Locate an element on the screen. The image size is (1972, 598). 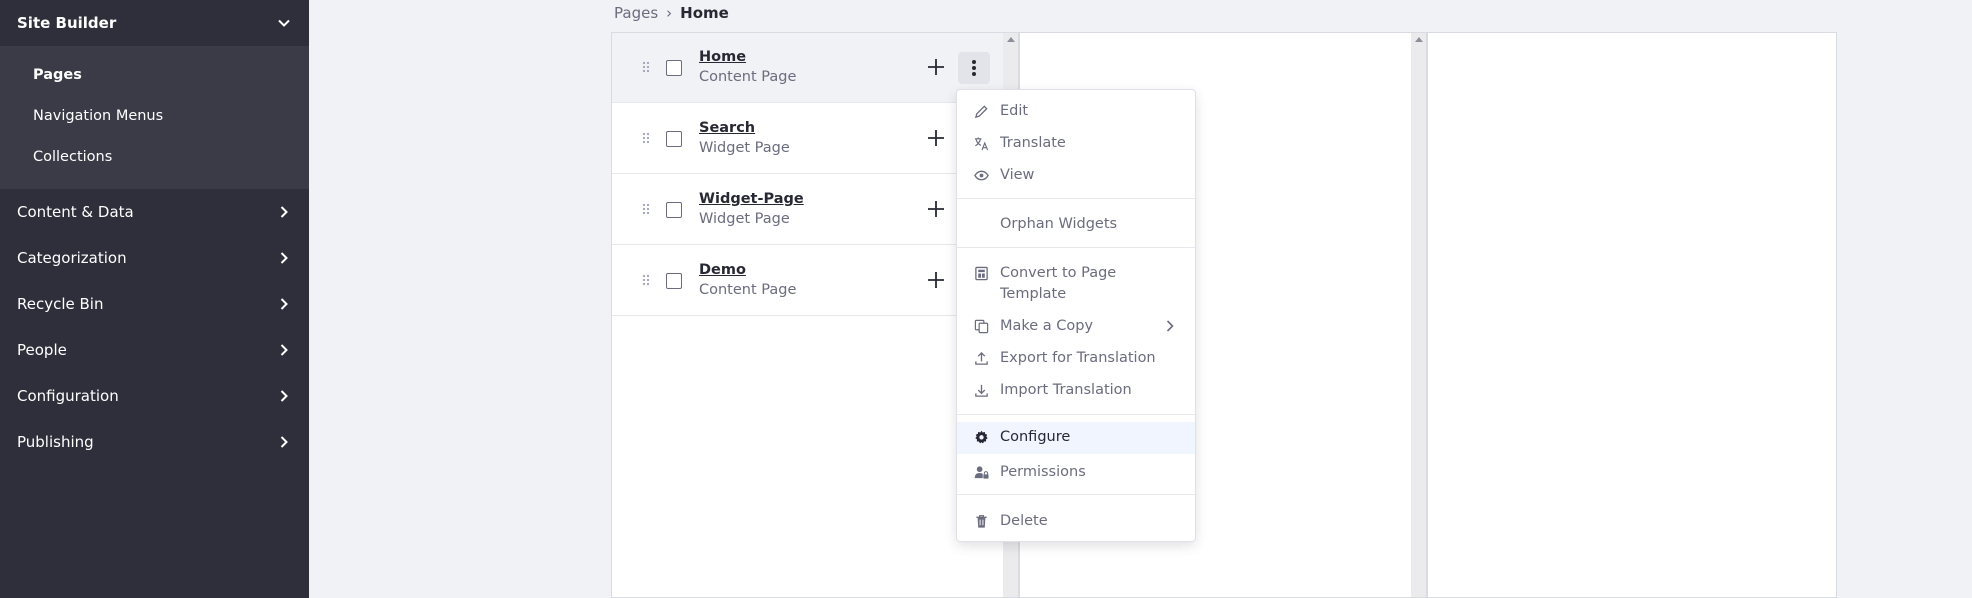
menu-item-label: Delete is located at coordinates (1024, 521).